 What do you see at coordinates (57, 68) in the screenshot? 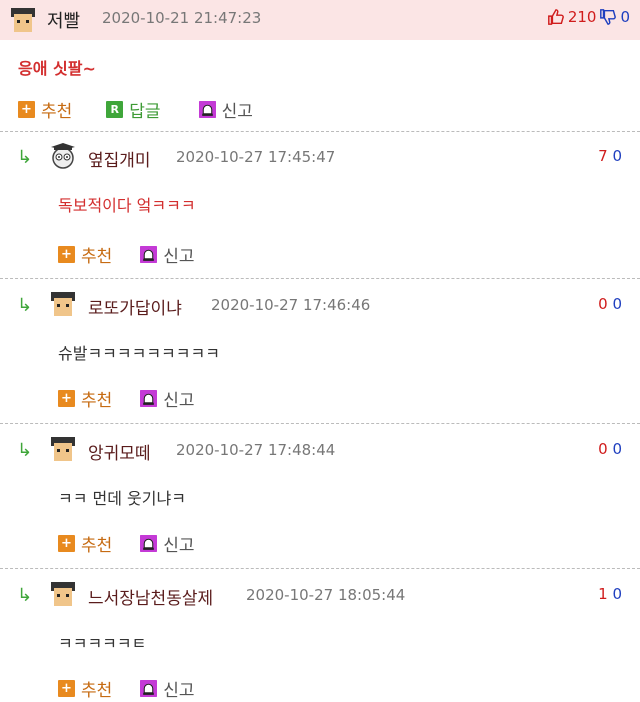
I see `comment-body: 응애 싯팔~` at bounding box center [57, 68].